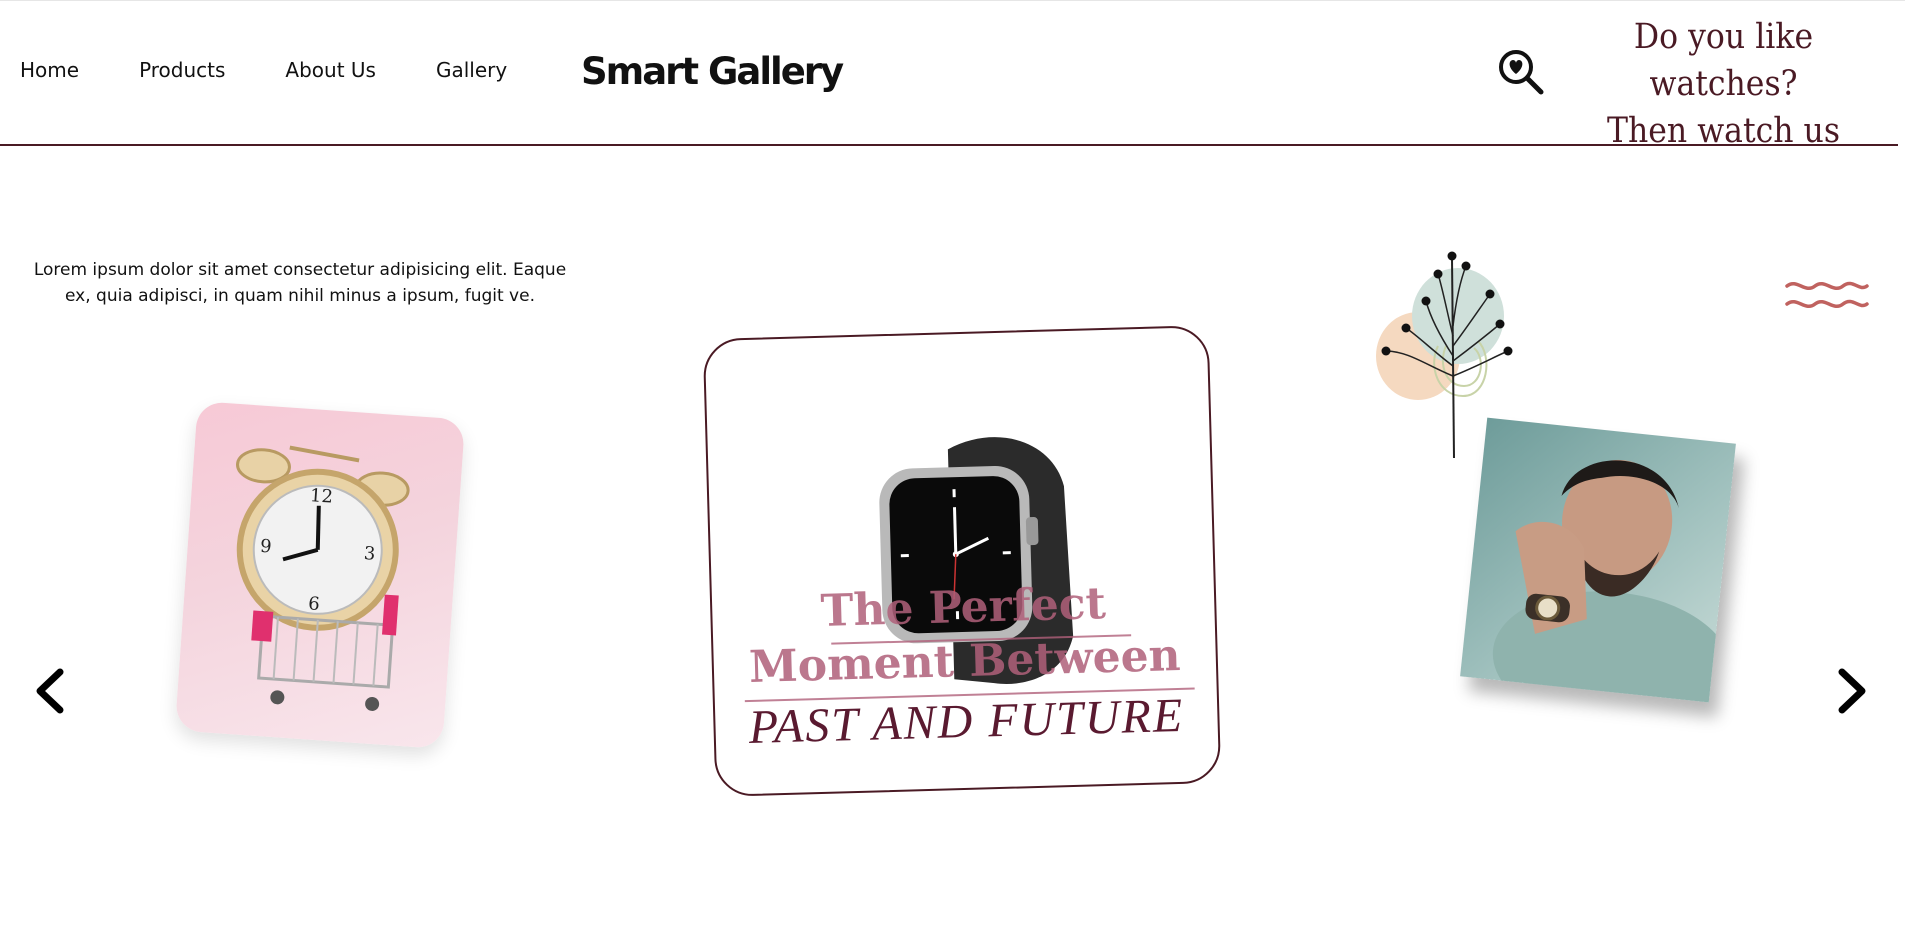 The width and height of the screenshot is (1905, 932). Describe the element at coordinates (965, 661) in the screenshot. I see `slide-title-line-2: Moment Between` at that location.